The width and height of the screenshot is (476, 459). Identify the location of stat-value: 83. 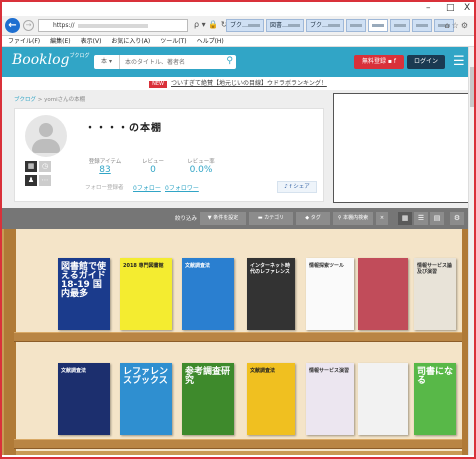
(105, 170).